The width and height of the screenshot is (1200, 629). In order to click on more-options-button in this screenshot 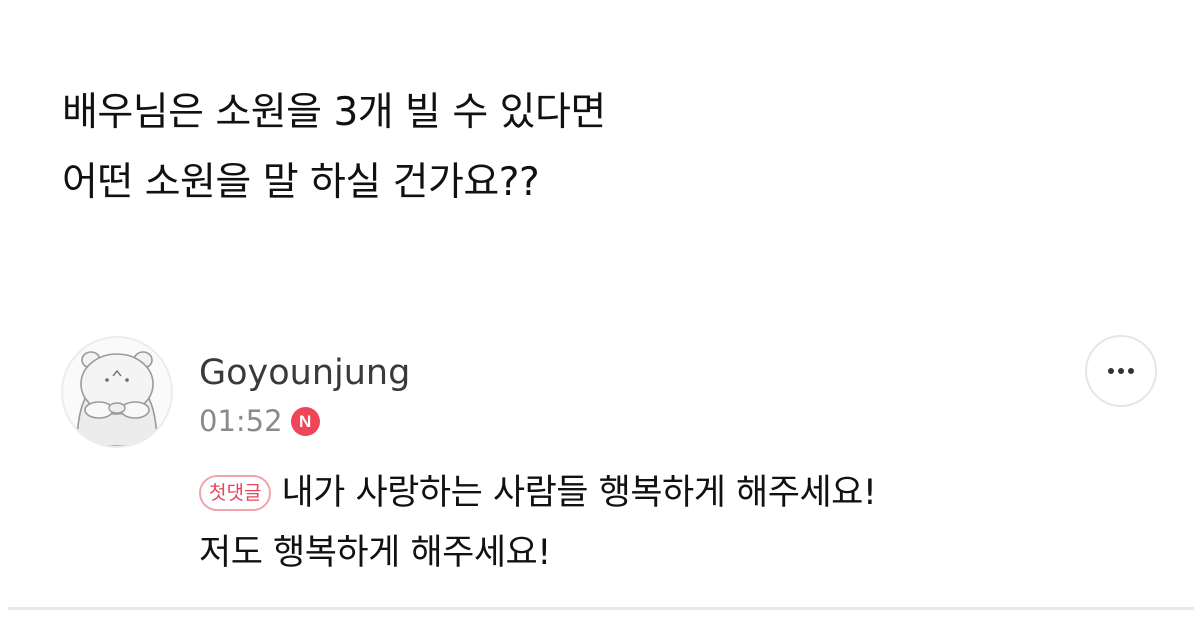, I will do `click(1121, 371)`.